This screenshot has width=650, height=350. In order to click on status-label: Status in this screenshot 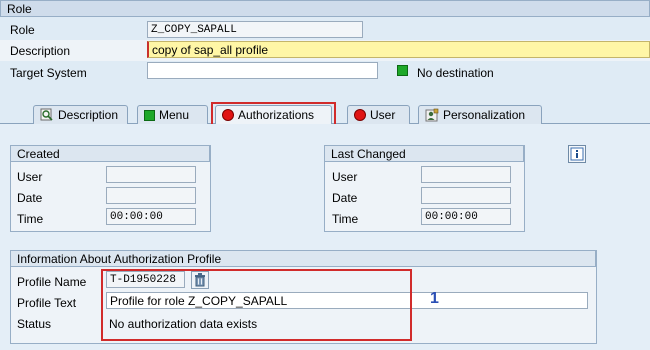, I will do `click(34, 324)`.